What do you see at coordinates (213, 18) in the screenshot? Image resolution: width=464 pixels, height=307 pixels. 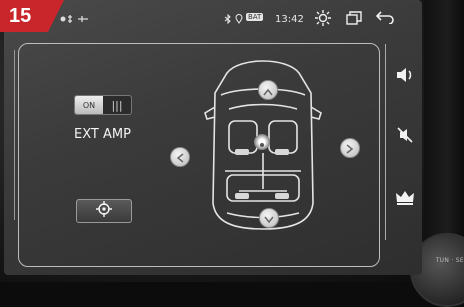 I see `status-bar: BAT 13:42` at bounding box center [213, 18].